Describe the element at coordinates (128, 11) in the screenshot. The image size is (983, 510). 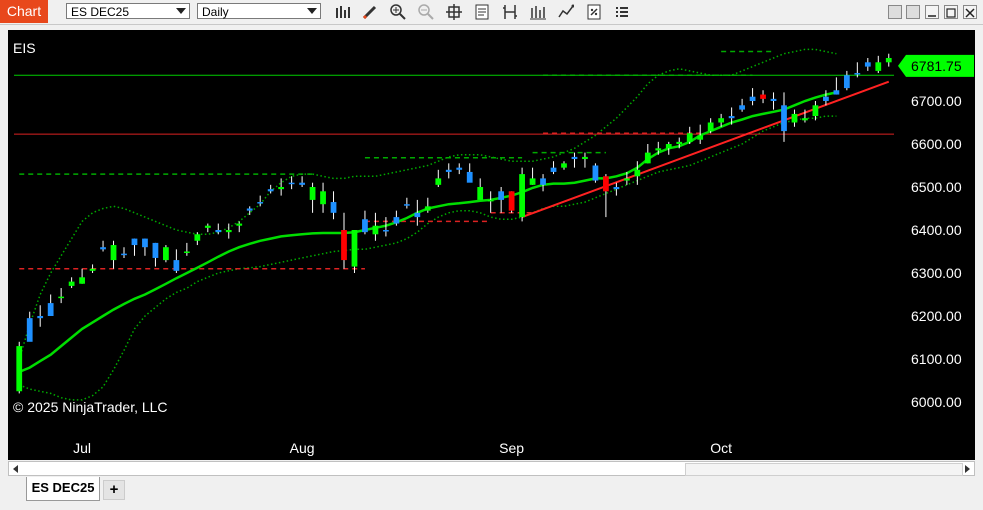
I see `instrument-selector: ES DEC25` at that location.